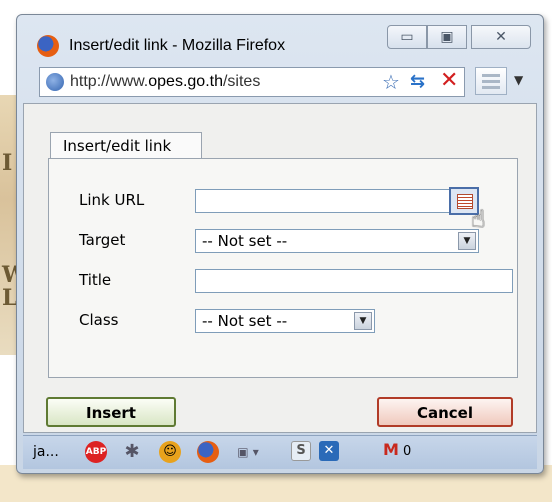  Describe the element at coordinates (478, 219) in the screenshot. I see `hand-cursor-icon: ☝` at that location.